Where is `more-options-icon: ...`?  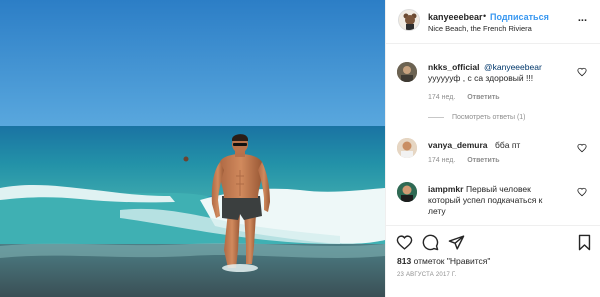
more-options-icon: ... is located at coordinates (582, 18).